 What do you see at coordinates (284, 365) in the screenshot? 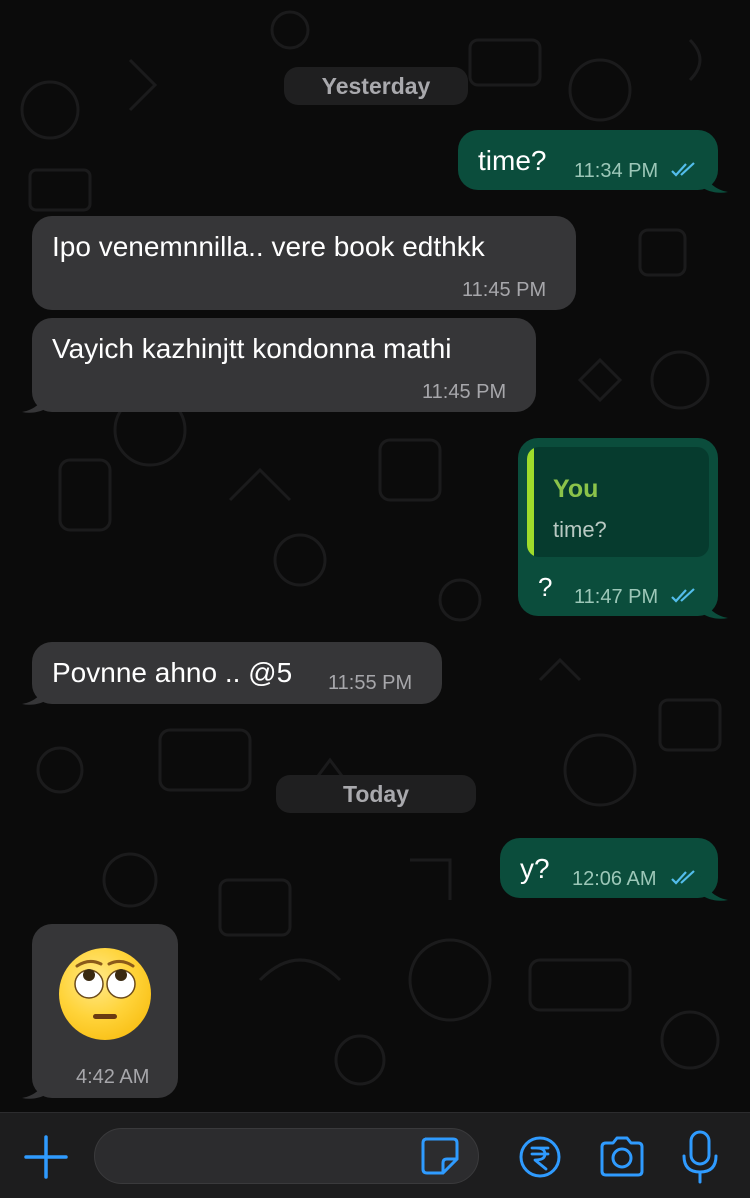
I see `message-bubble-incoming: Vayich kazhinjtt kondonna mathi 11:45 PM` at bounding box center [284, 365].